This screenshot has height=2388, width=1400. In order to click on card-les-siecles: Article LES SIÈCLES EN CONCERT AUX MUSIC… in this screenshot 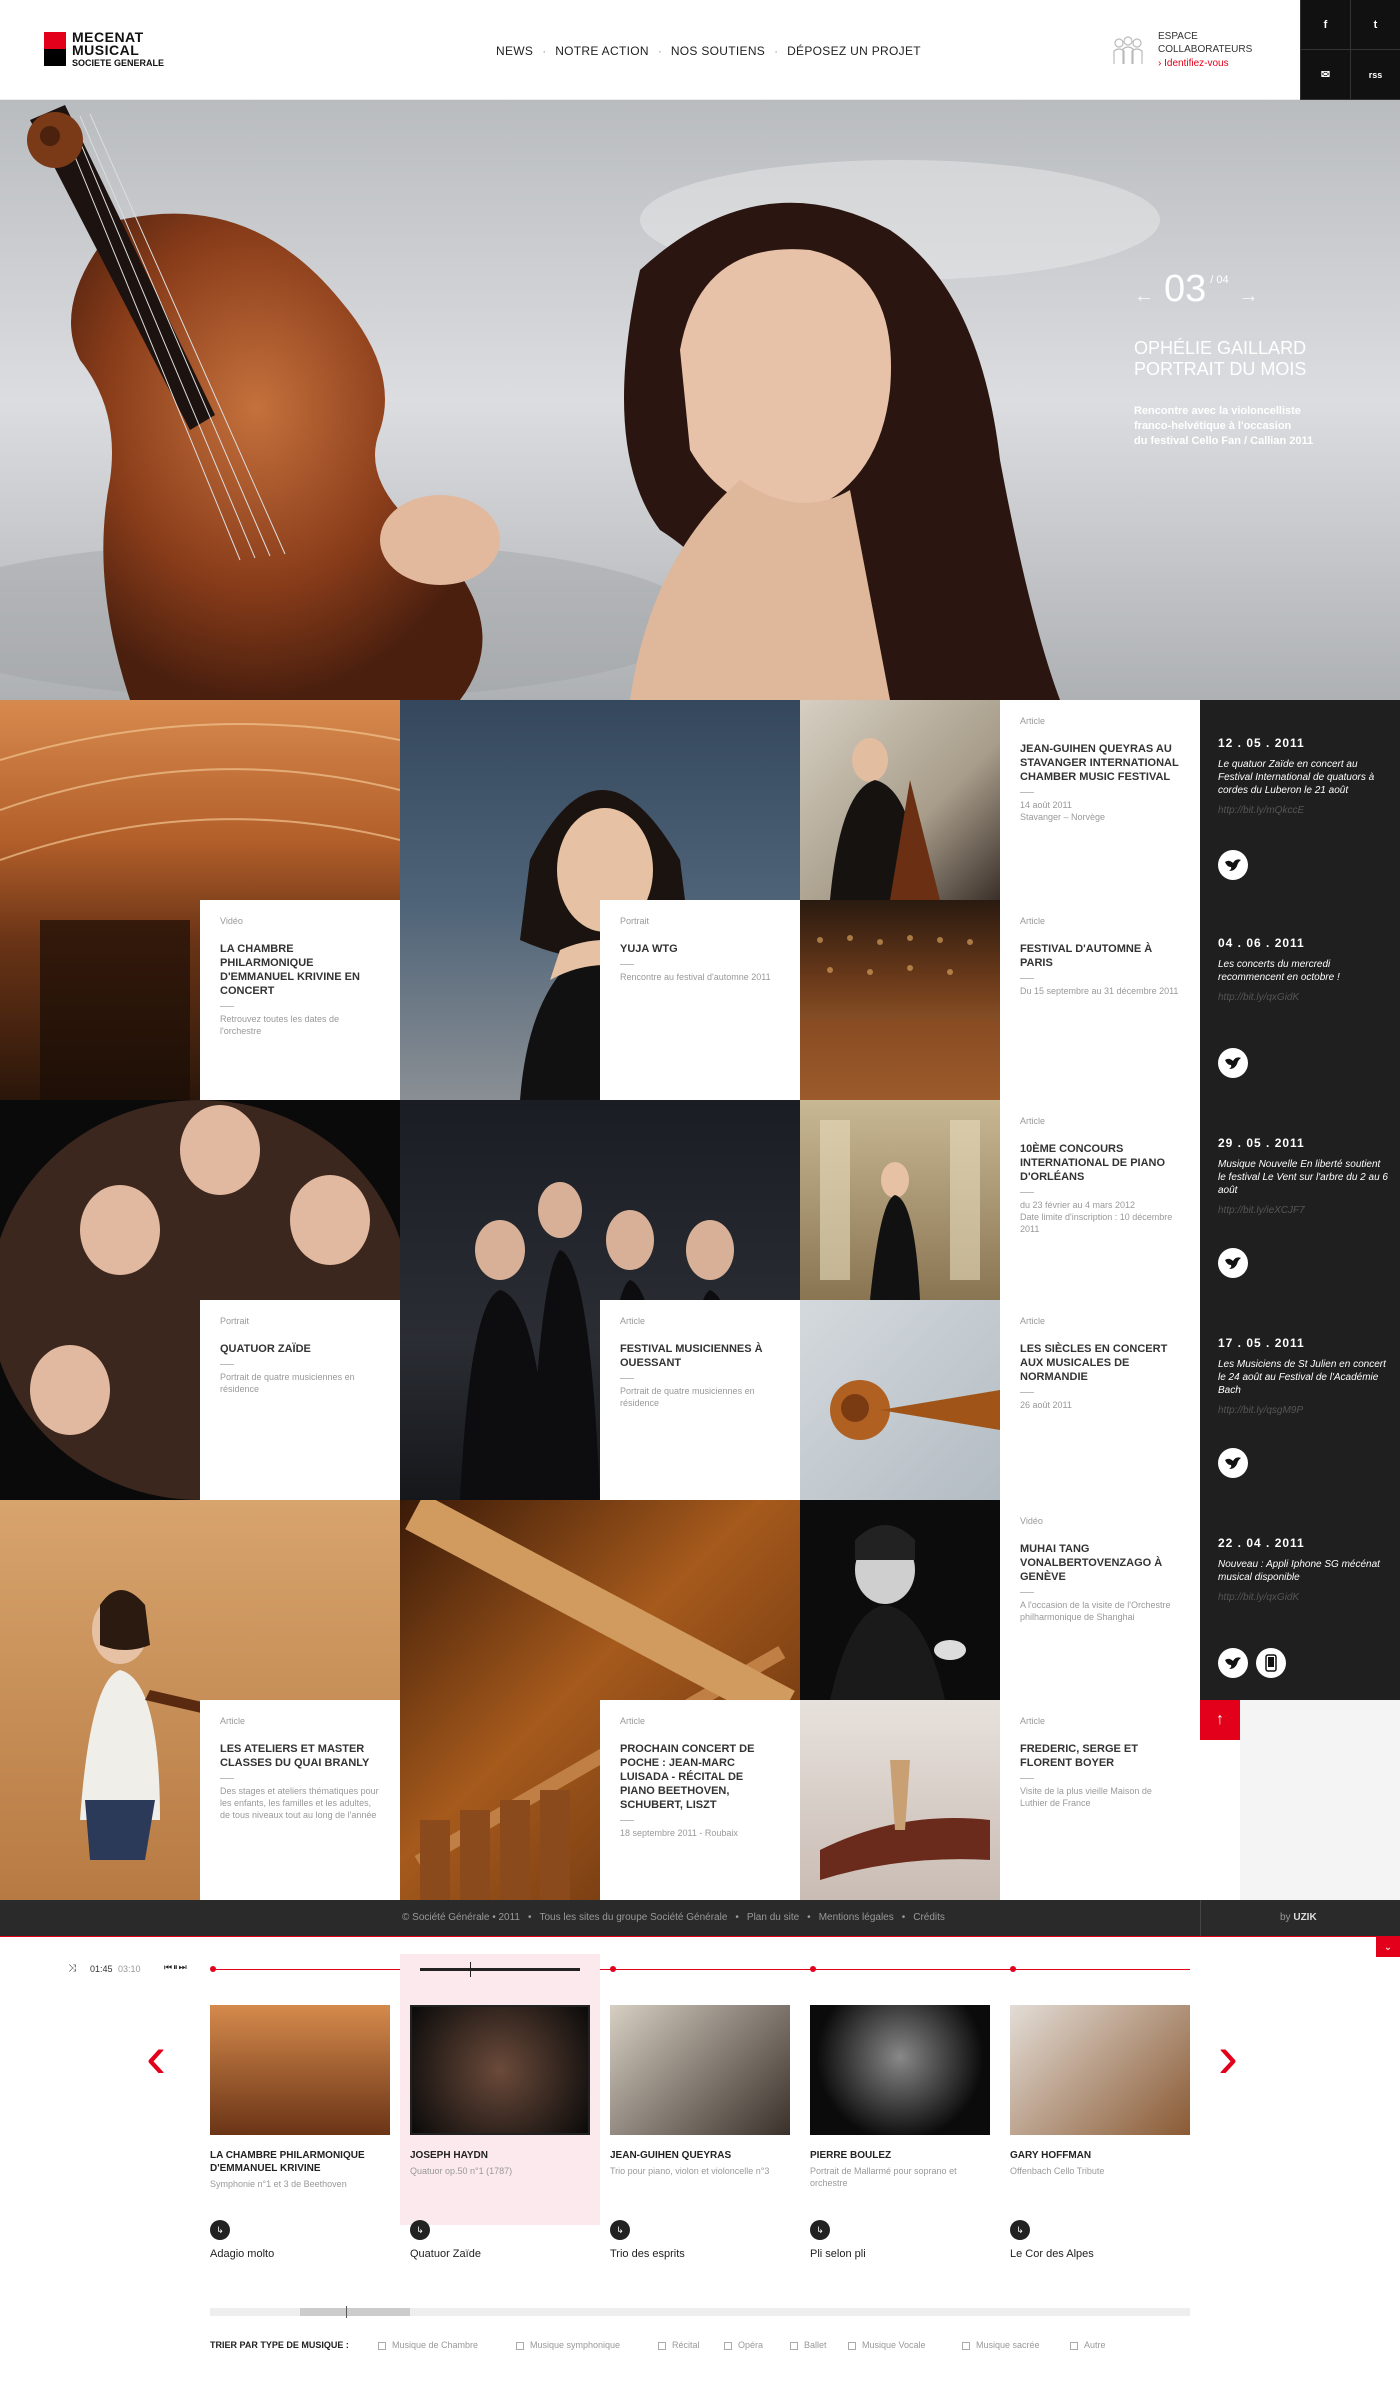, I will do `click(1100, 1400)`.